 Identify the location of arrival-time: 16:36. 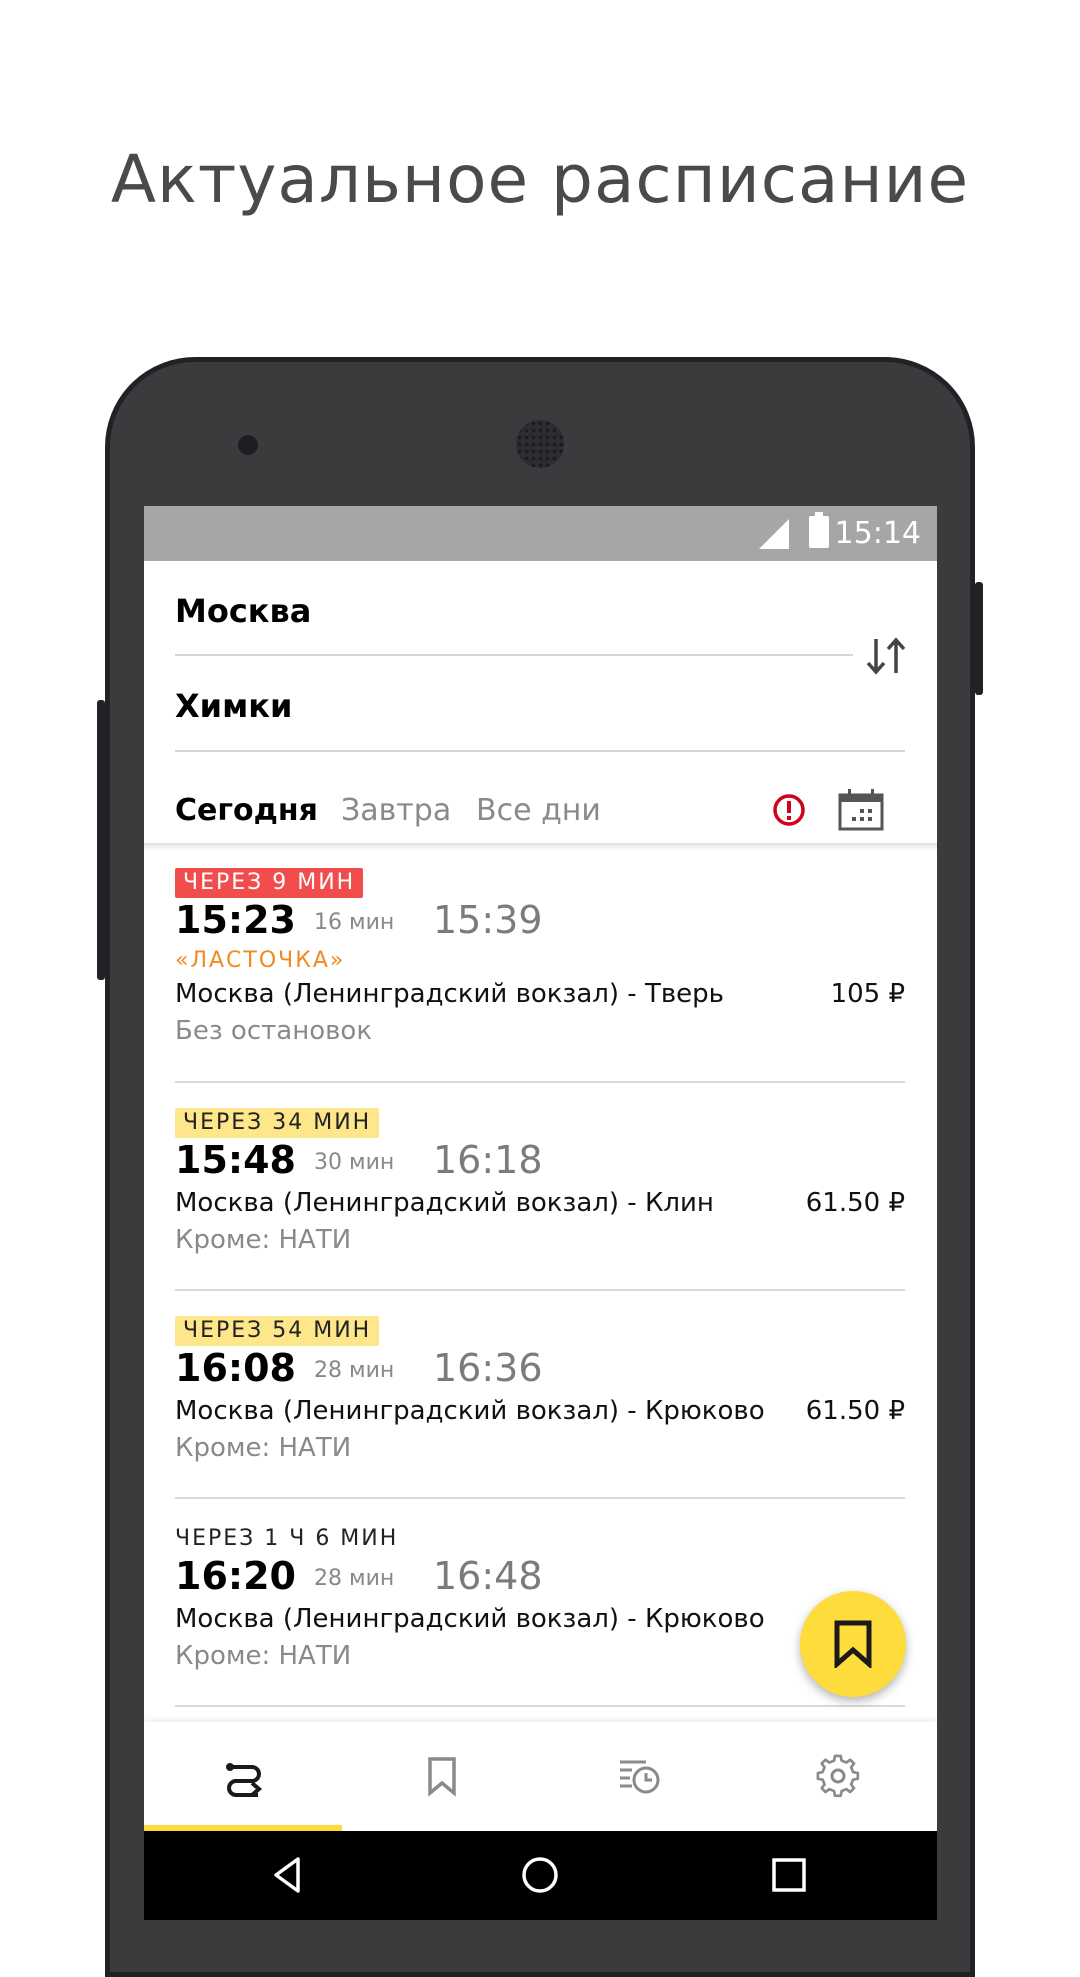
(488, 1368).